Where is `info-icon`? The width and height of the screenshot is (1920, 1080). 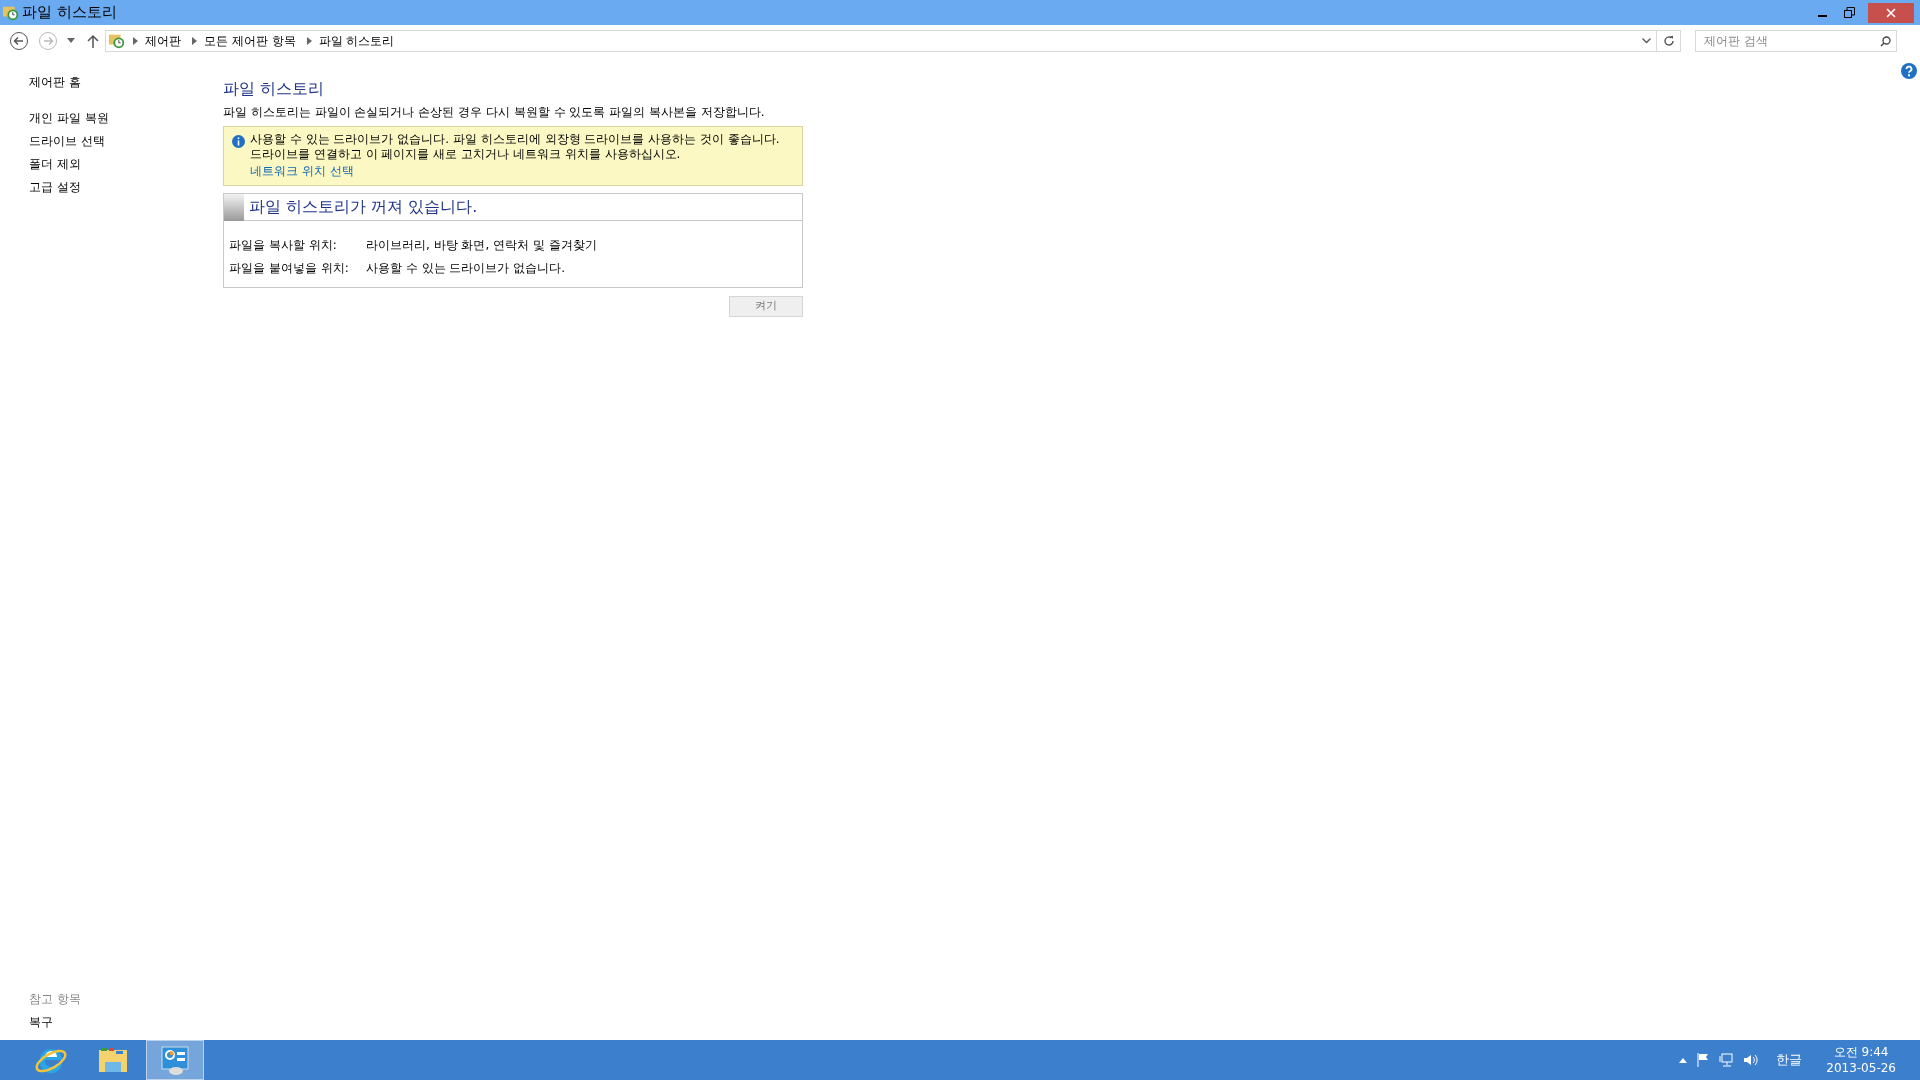
info-icon is located at coordinates (238, 141).